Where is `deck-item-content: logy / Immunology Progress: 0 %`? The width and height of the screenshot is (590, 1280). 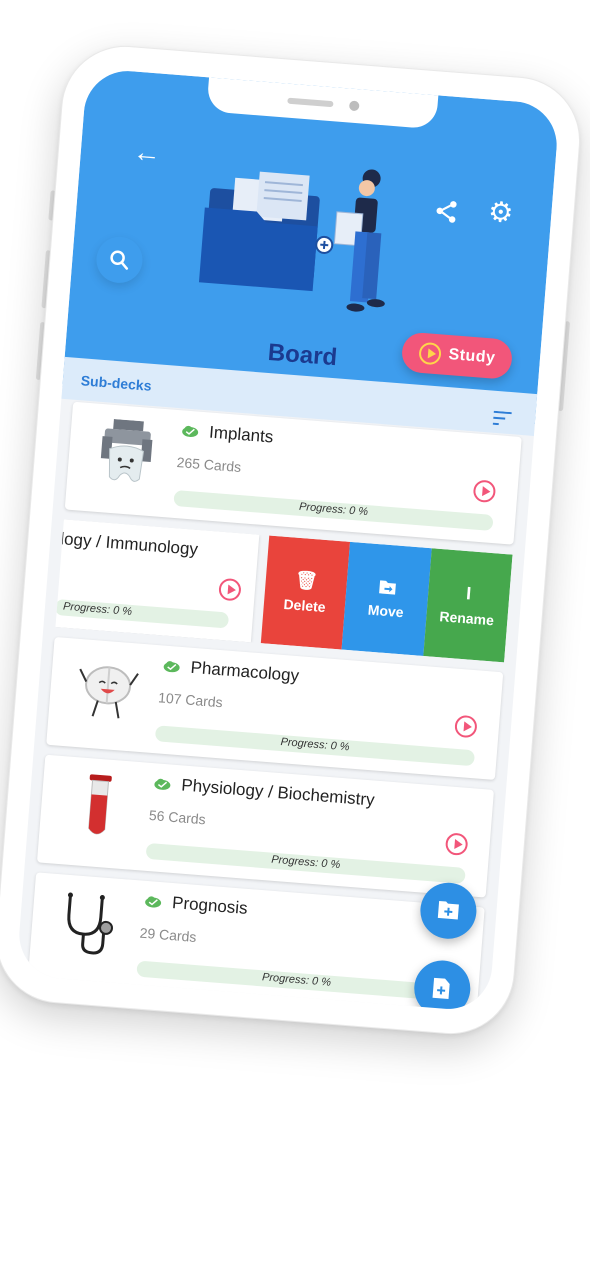 deck-item-content: logy / Immunology Progress: 0 % is located at coordinates (157, 581).